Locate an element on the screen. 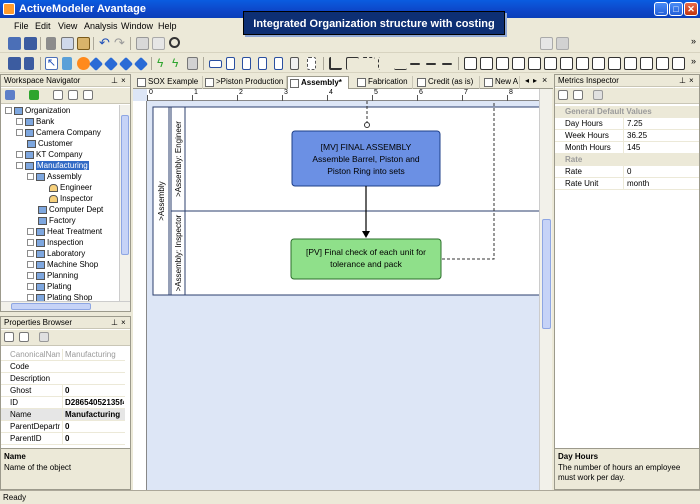  find-icon is located at coordinates (174, 42).